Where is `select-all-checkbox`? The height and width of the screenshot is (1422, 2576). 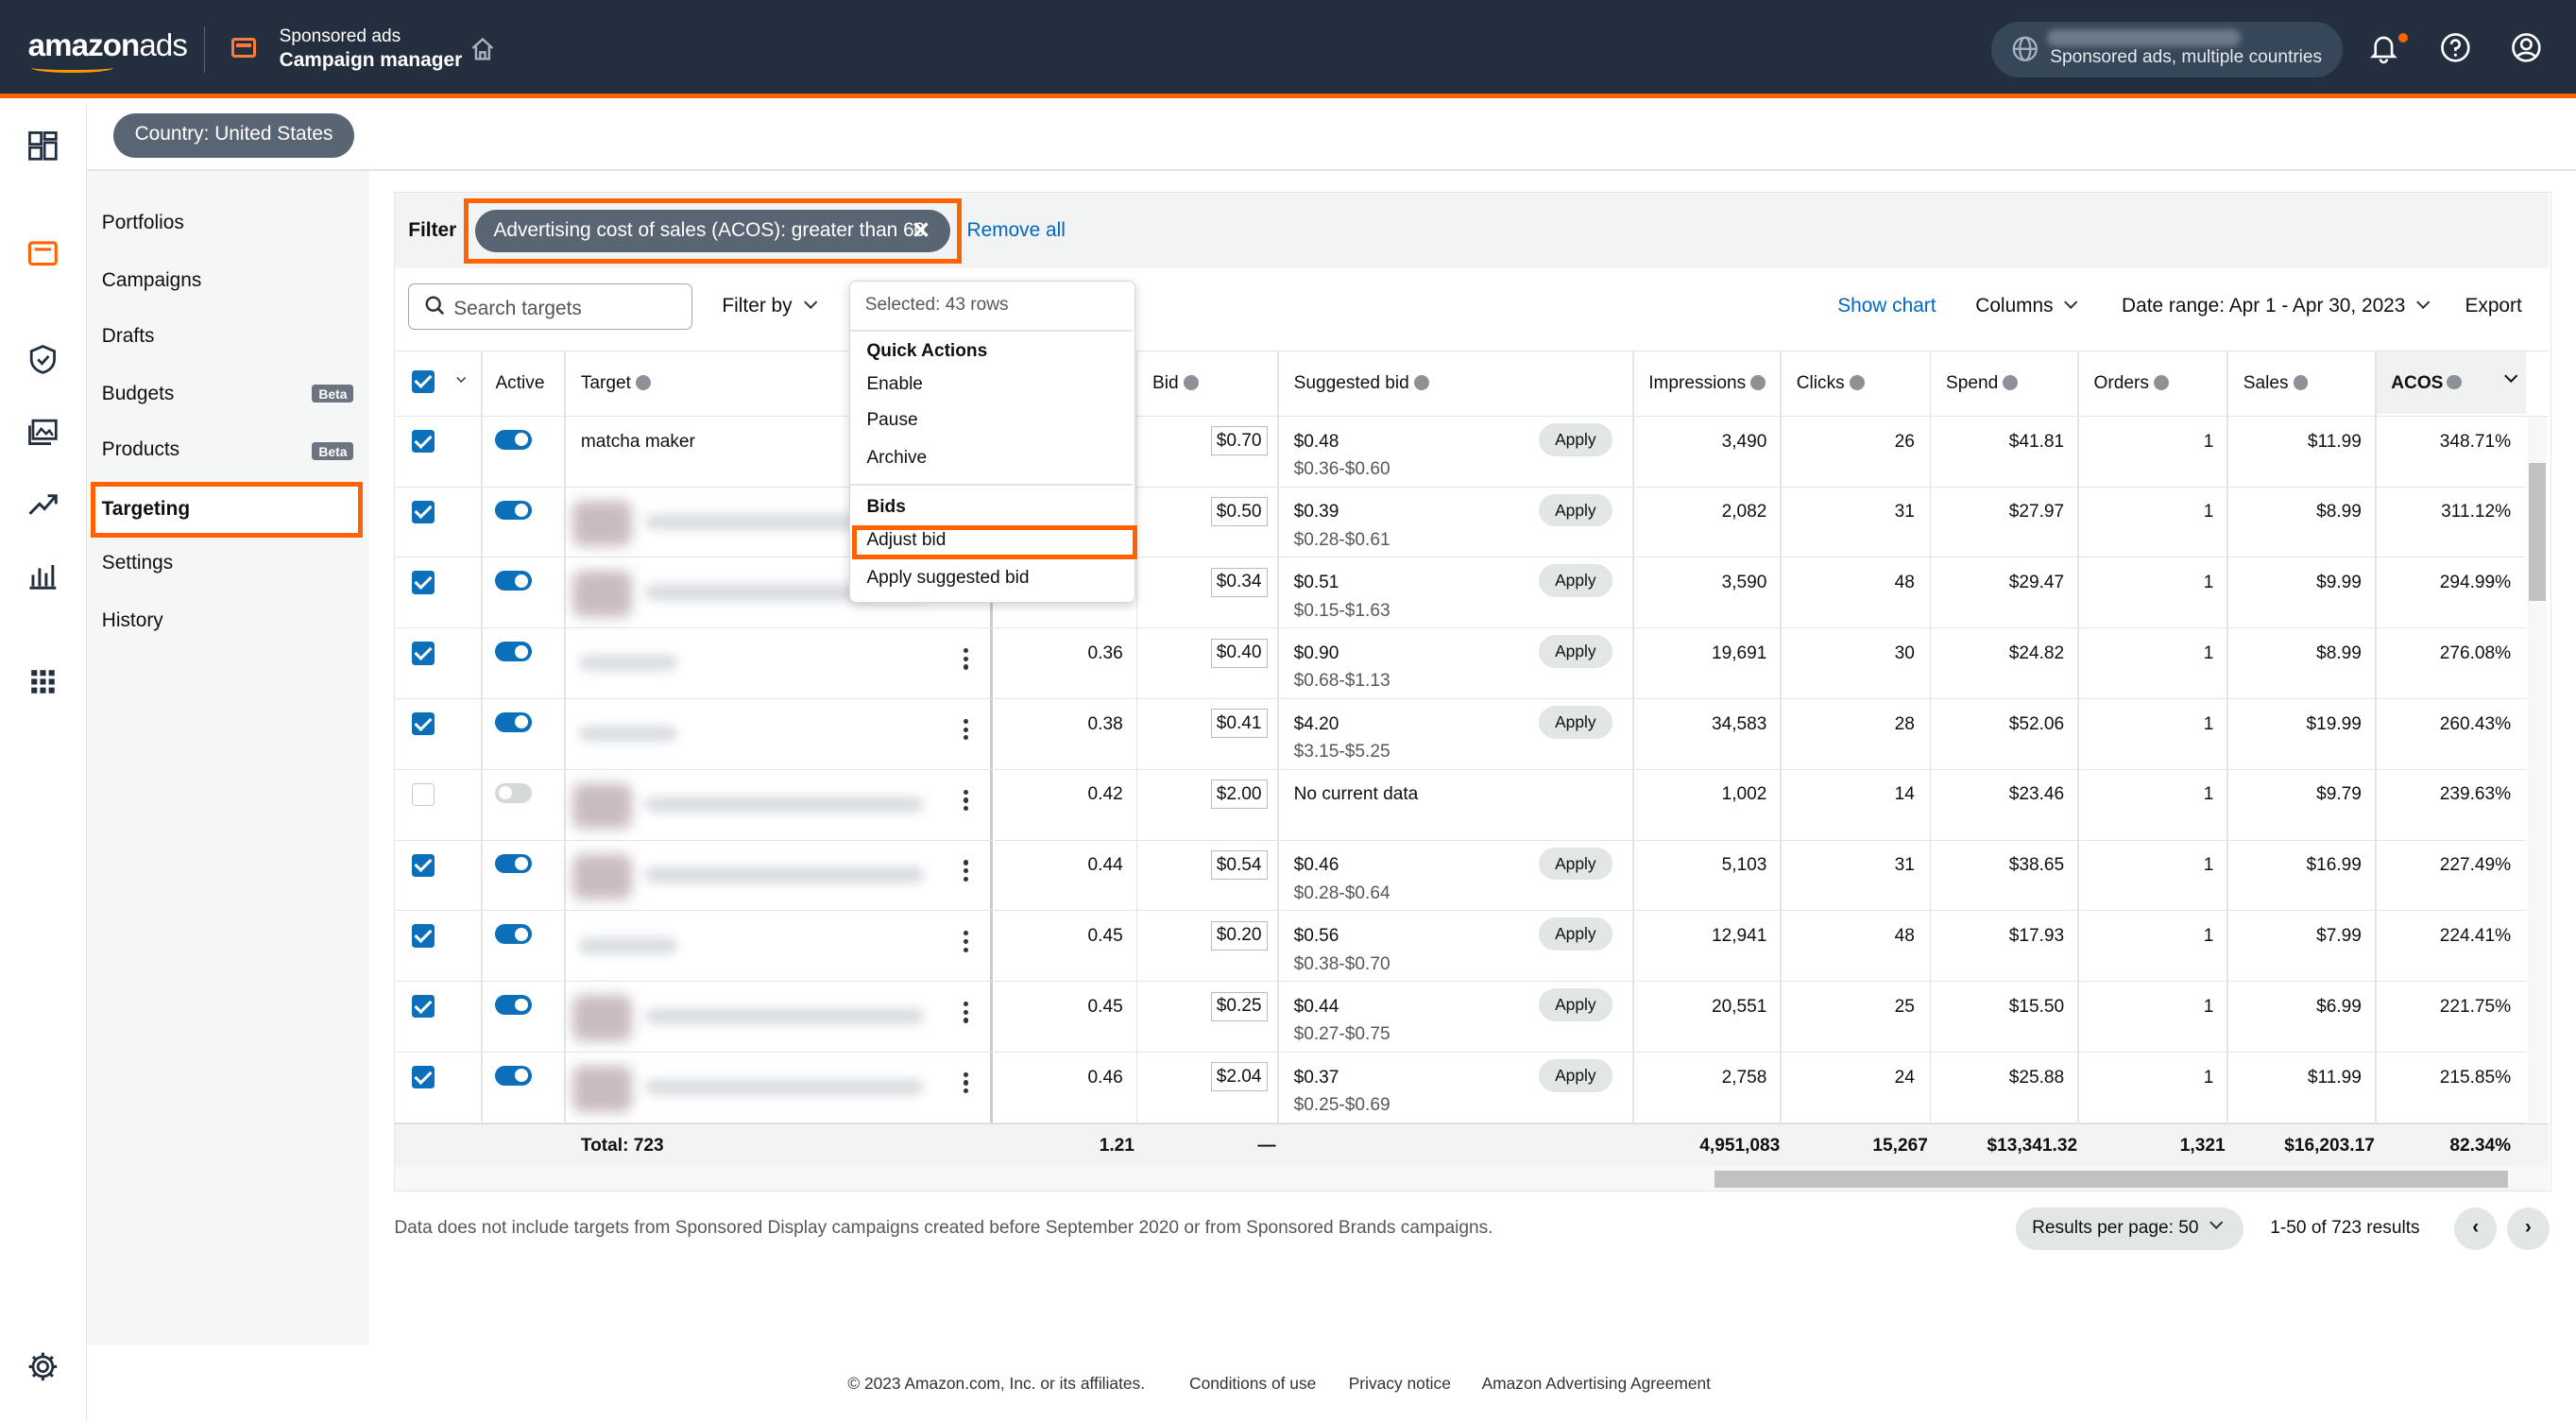 select-all-checkbox is located at coordinates (423, 381).